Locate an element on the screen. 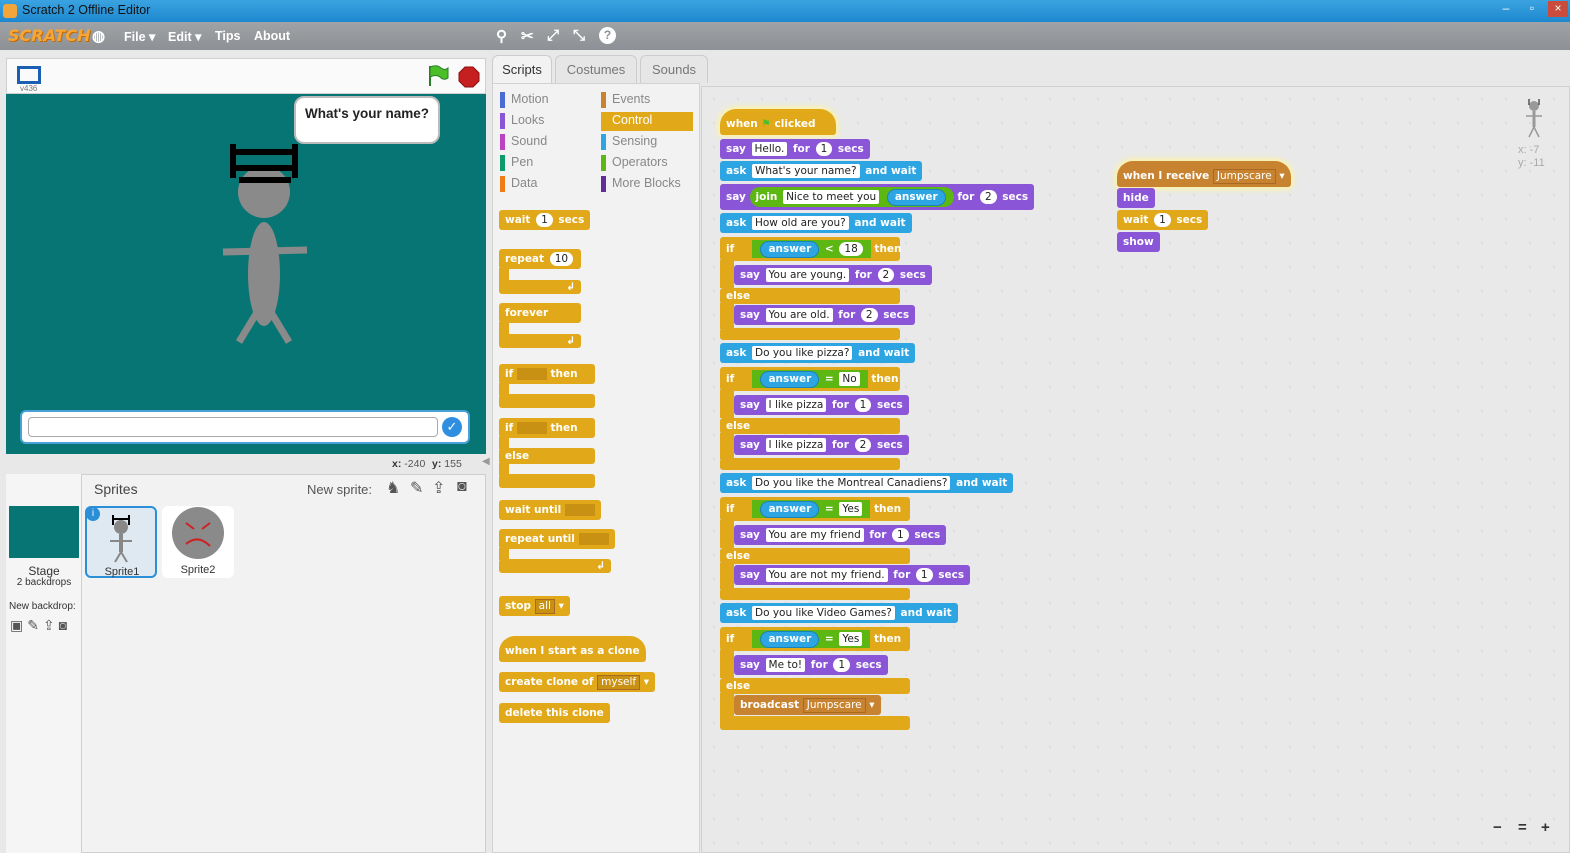 The height and width of the screenshot is (853, 1570). info-icon: i is located at coordinates (93, 514).